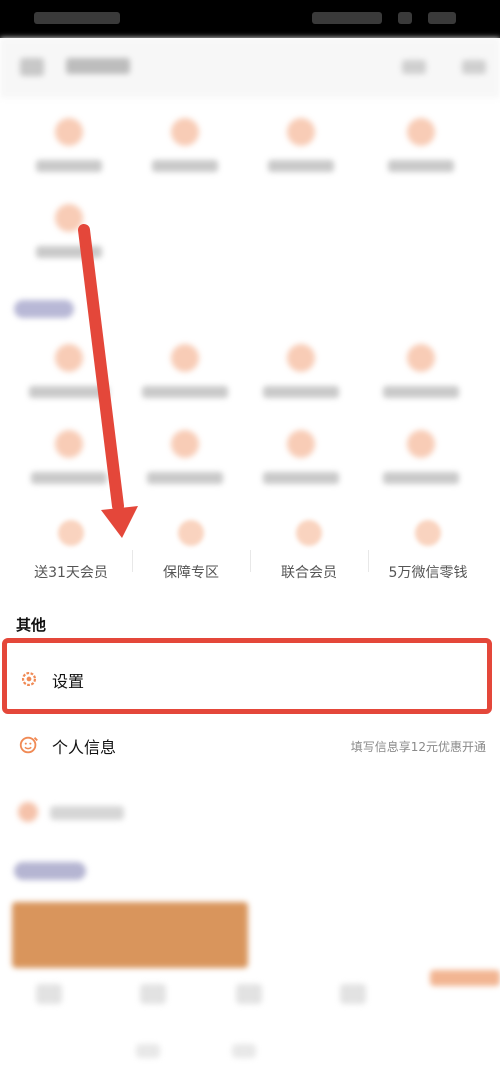 The width and height of the screenshot is (500, 1084). Describe the element at coordinates (405, 18) in the screenshot. I see `wifi-icon` at that location.